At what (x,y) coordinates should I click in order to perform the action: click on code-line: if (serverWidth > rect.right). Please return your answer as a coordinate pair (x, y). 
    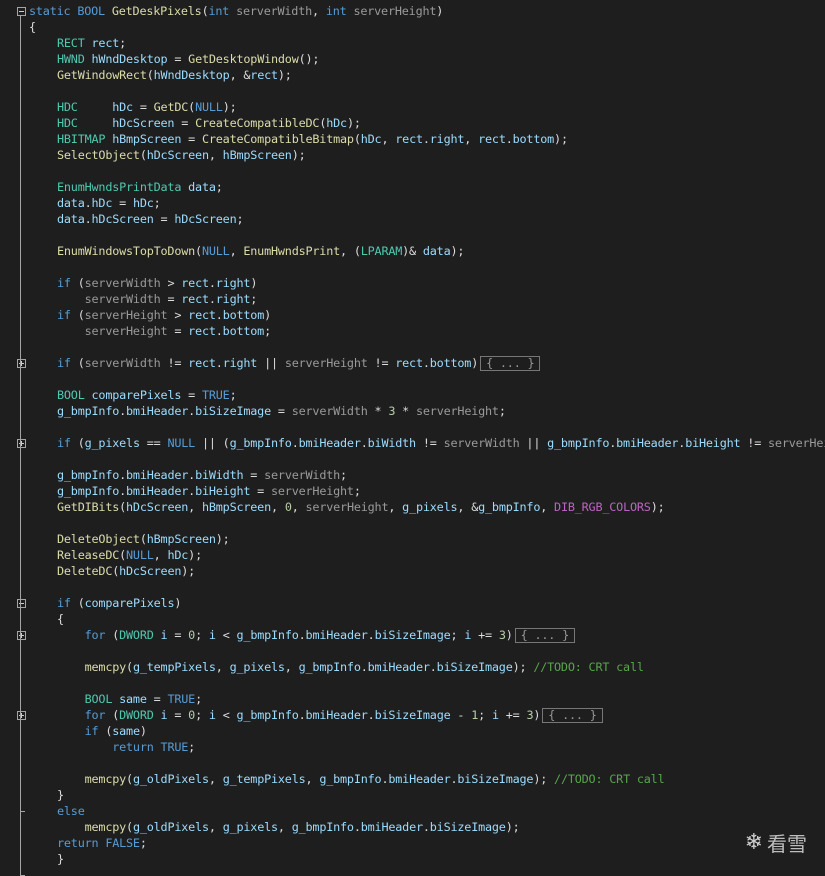
    Looking at the image, I should click on (412, 283).